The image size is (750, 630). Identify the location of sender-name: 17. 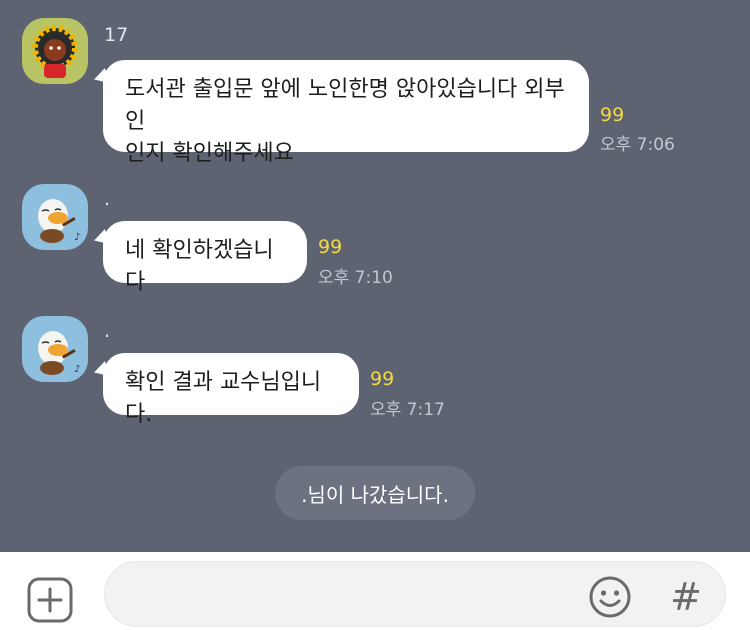
(116, 35).